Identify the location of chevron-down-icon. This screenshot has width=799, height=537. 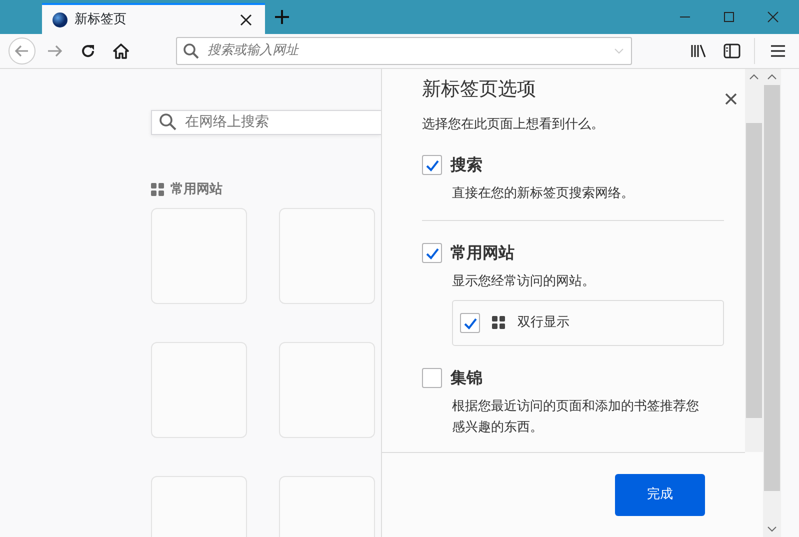
(619, 51).